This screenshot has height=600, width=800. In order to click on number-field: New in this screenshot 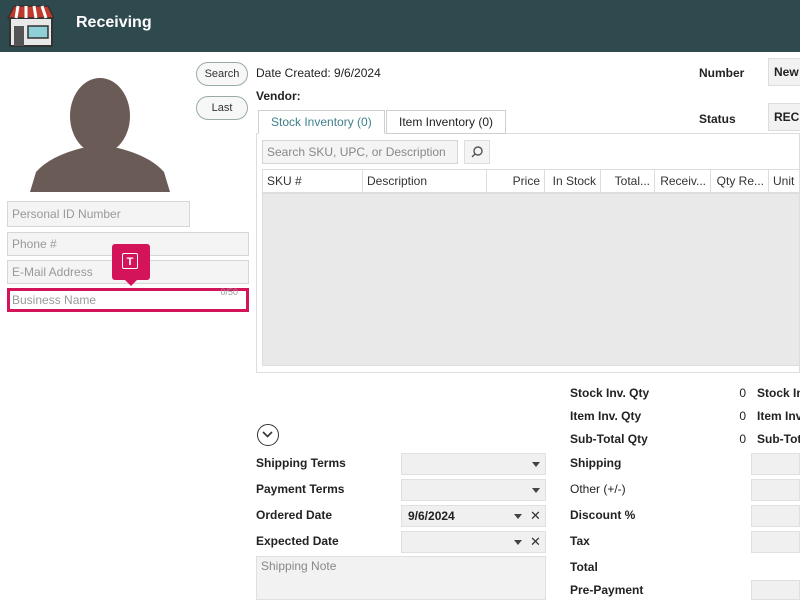, I will do `click(784, 72)`.